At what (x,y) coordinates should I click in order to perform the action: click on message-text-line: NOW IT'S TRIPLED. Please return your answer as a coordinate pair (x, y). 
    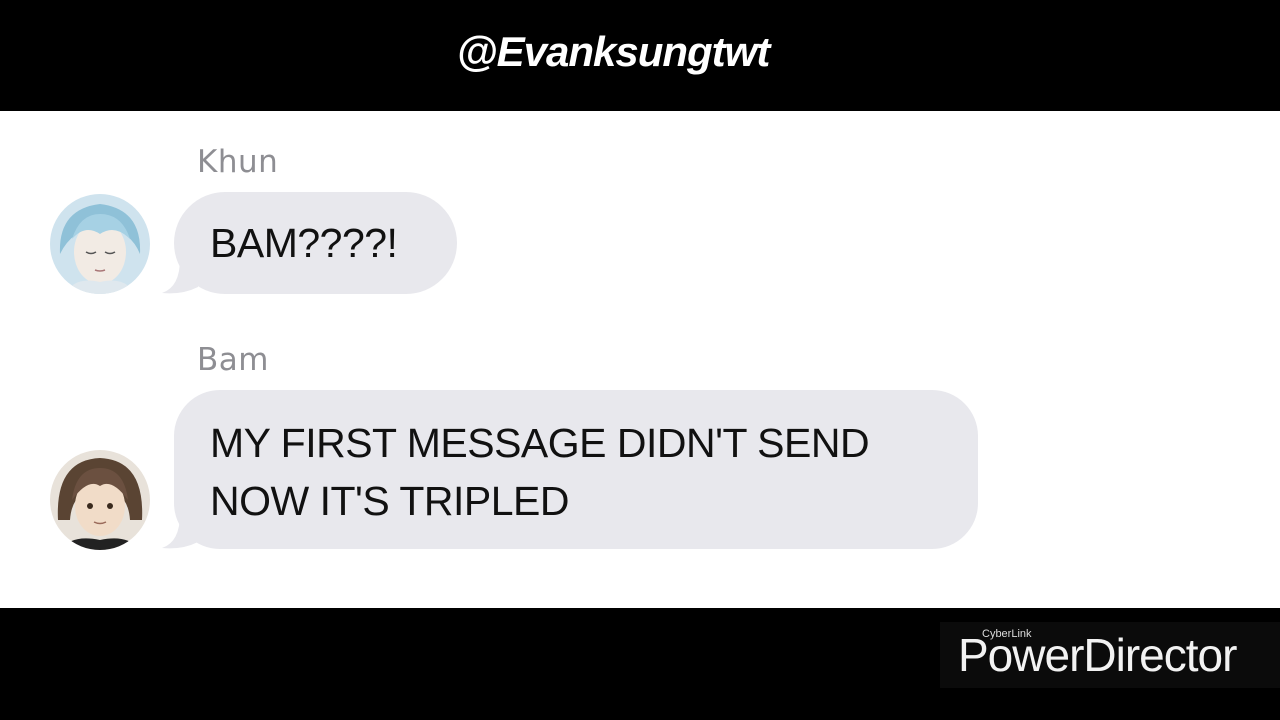
    Looking at the image, I should click on (390, 501).